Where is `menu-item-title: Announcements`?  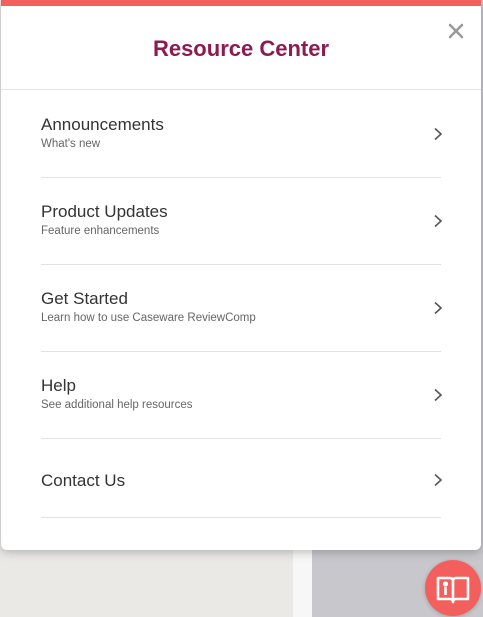
menu-item-title: Announcements is located at coordinates (102, 124).